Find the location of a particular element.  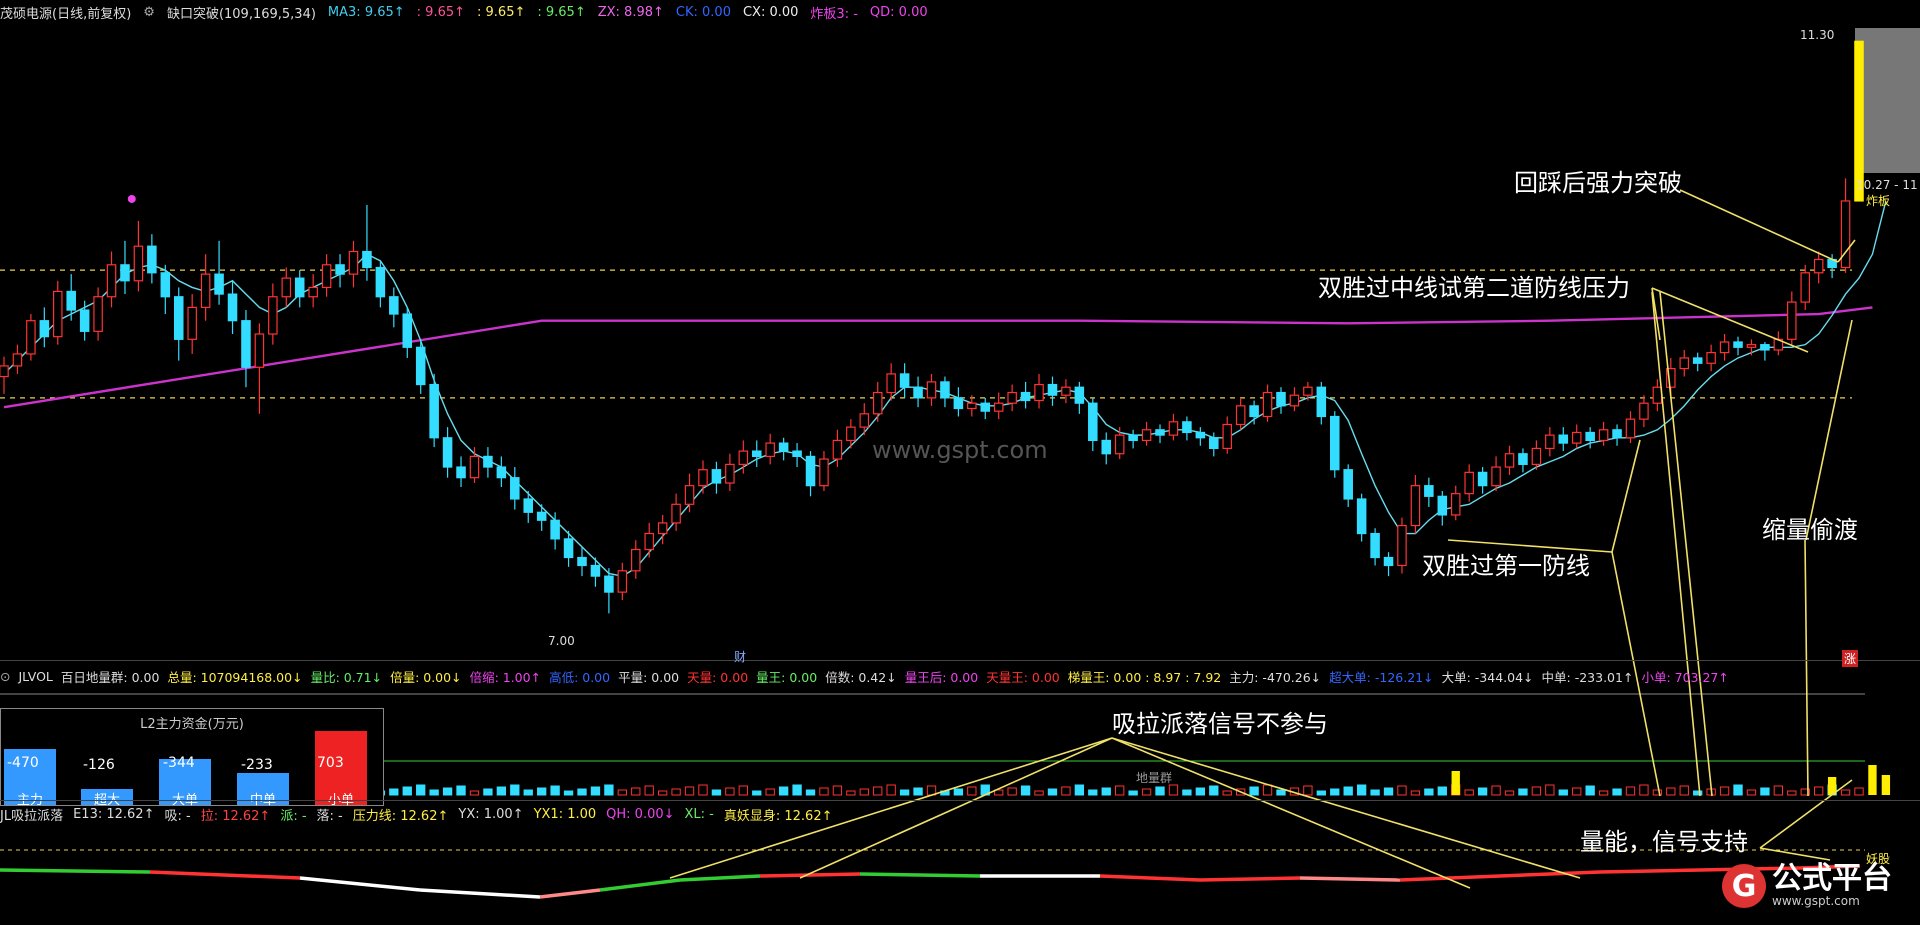

l2-value-xiaodan: 703 is located at coordinates (330, 763).